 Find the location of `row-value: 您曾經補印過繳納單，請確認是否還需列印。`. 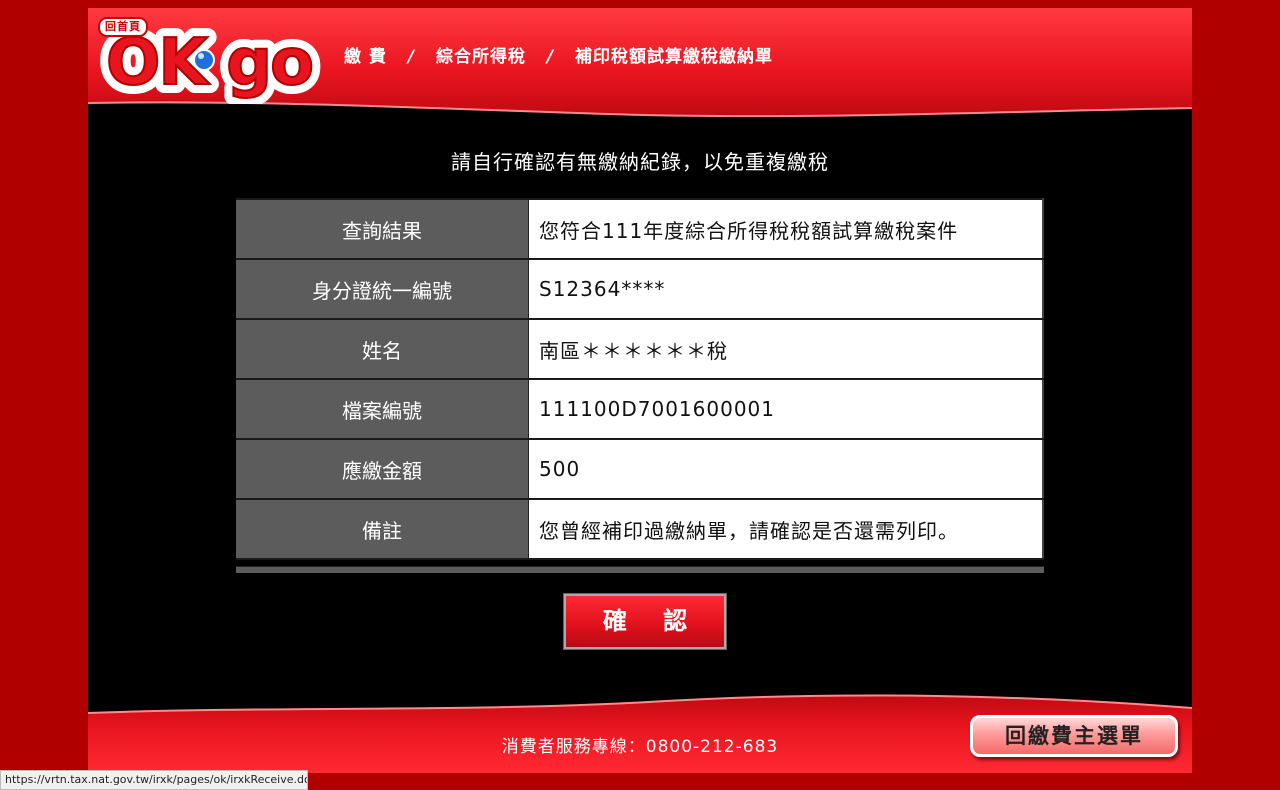

row-value: 您曾經補印過繳納單，請確認是否還需列印。 is located at coordinates (786, 529).